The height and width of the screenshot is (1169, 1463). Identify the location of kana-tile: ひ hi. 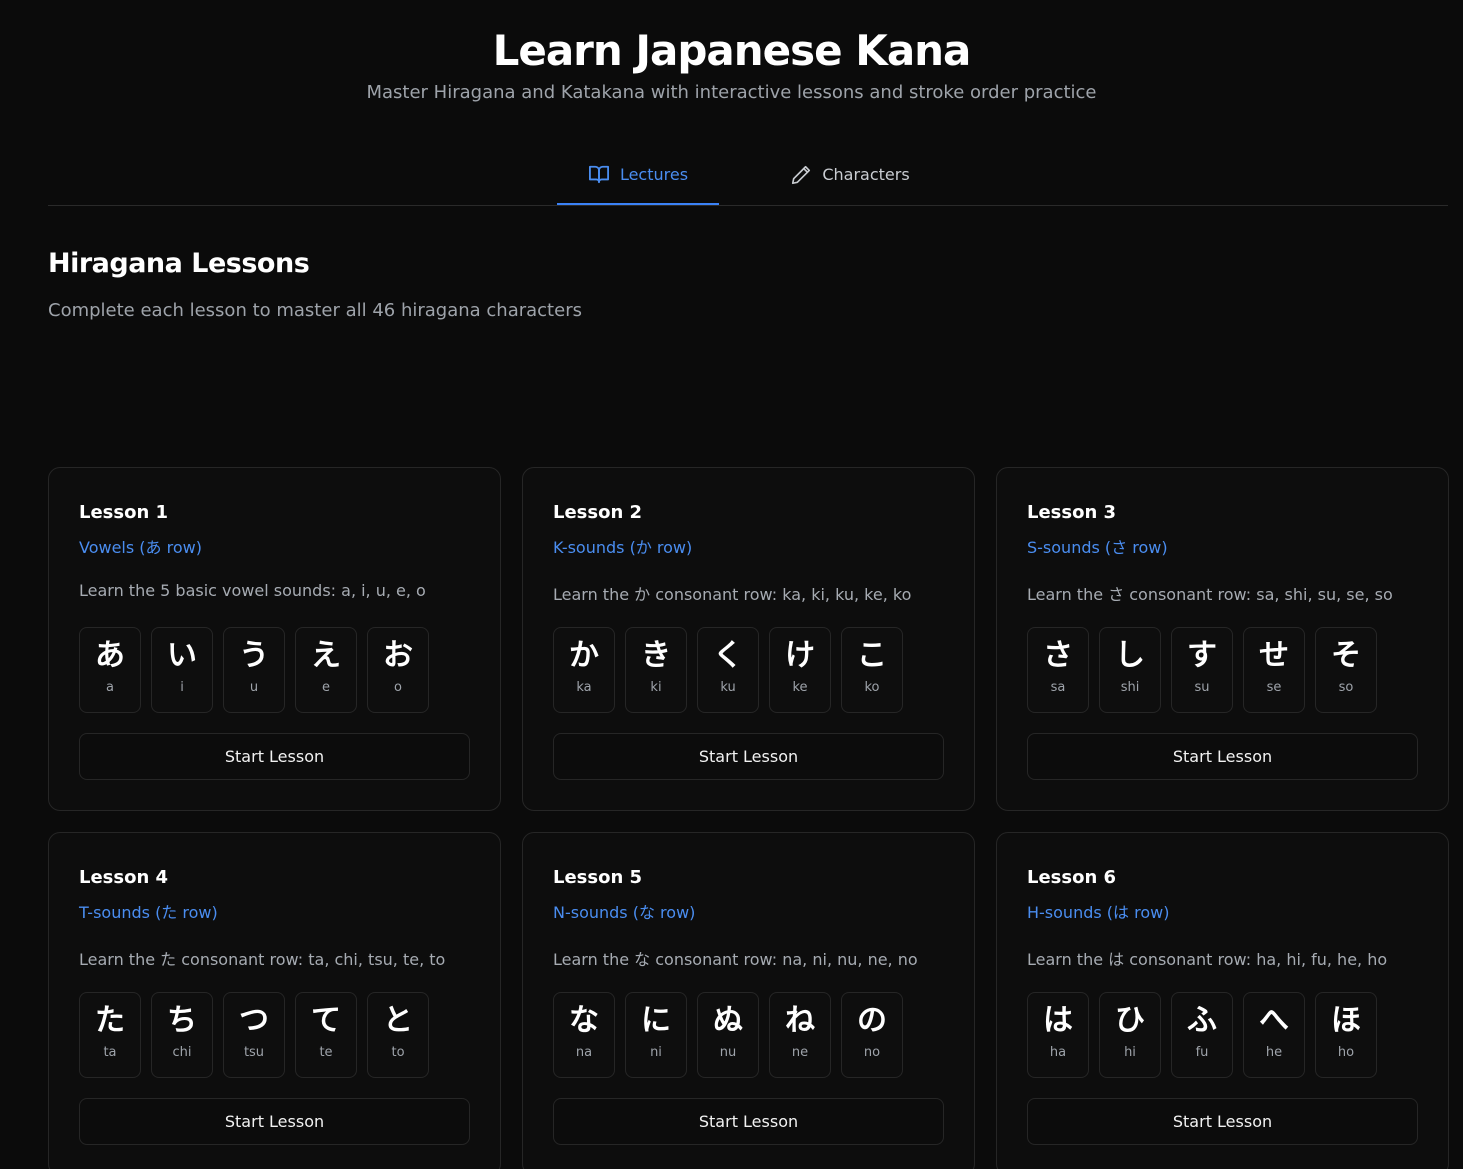
(1130, 1035).